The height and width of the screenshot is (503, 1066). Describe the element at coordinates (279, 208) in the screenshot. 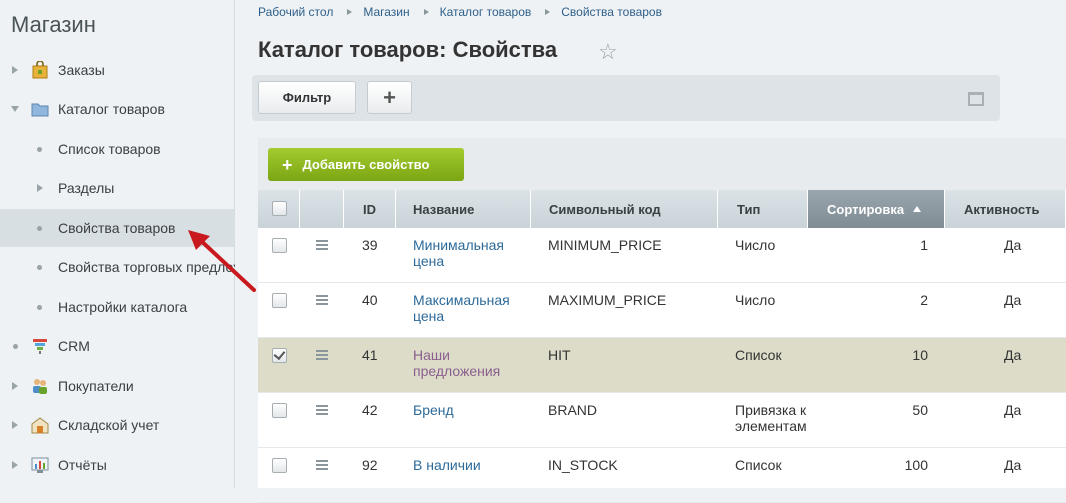

I see `select-all-checkbox` at that location.